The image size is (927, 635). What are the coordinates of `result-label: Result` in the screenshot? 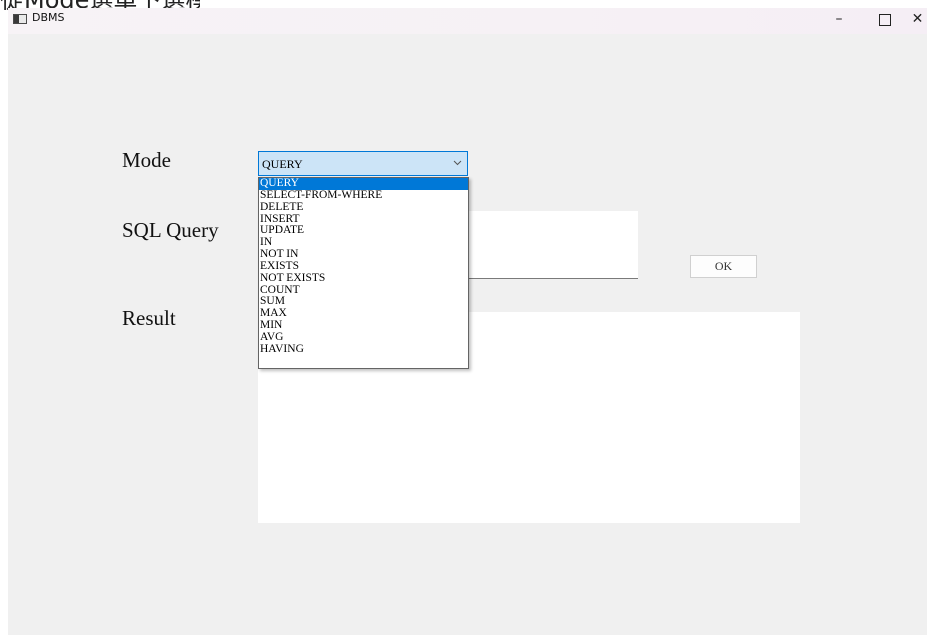 It's located at (149, 318).